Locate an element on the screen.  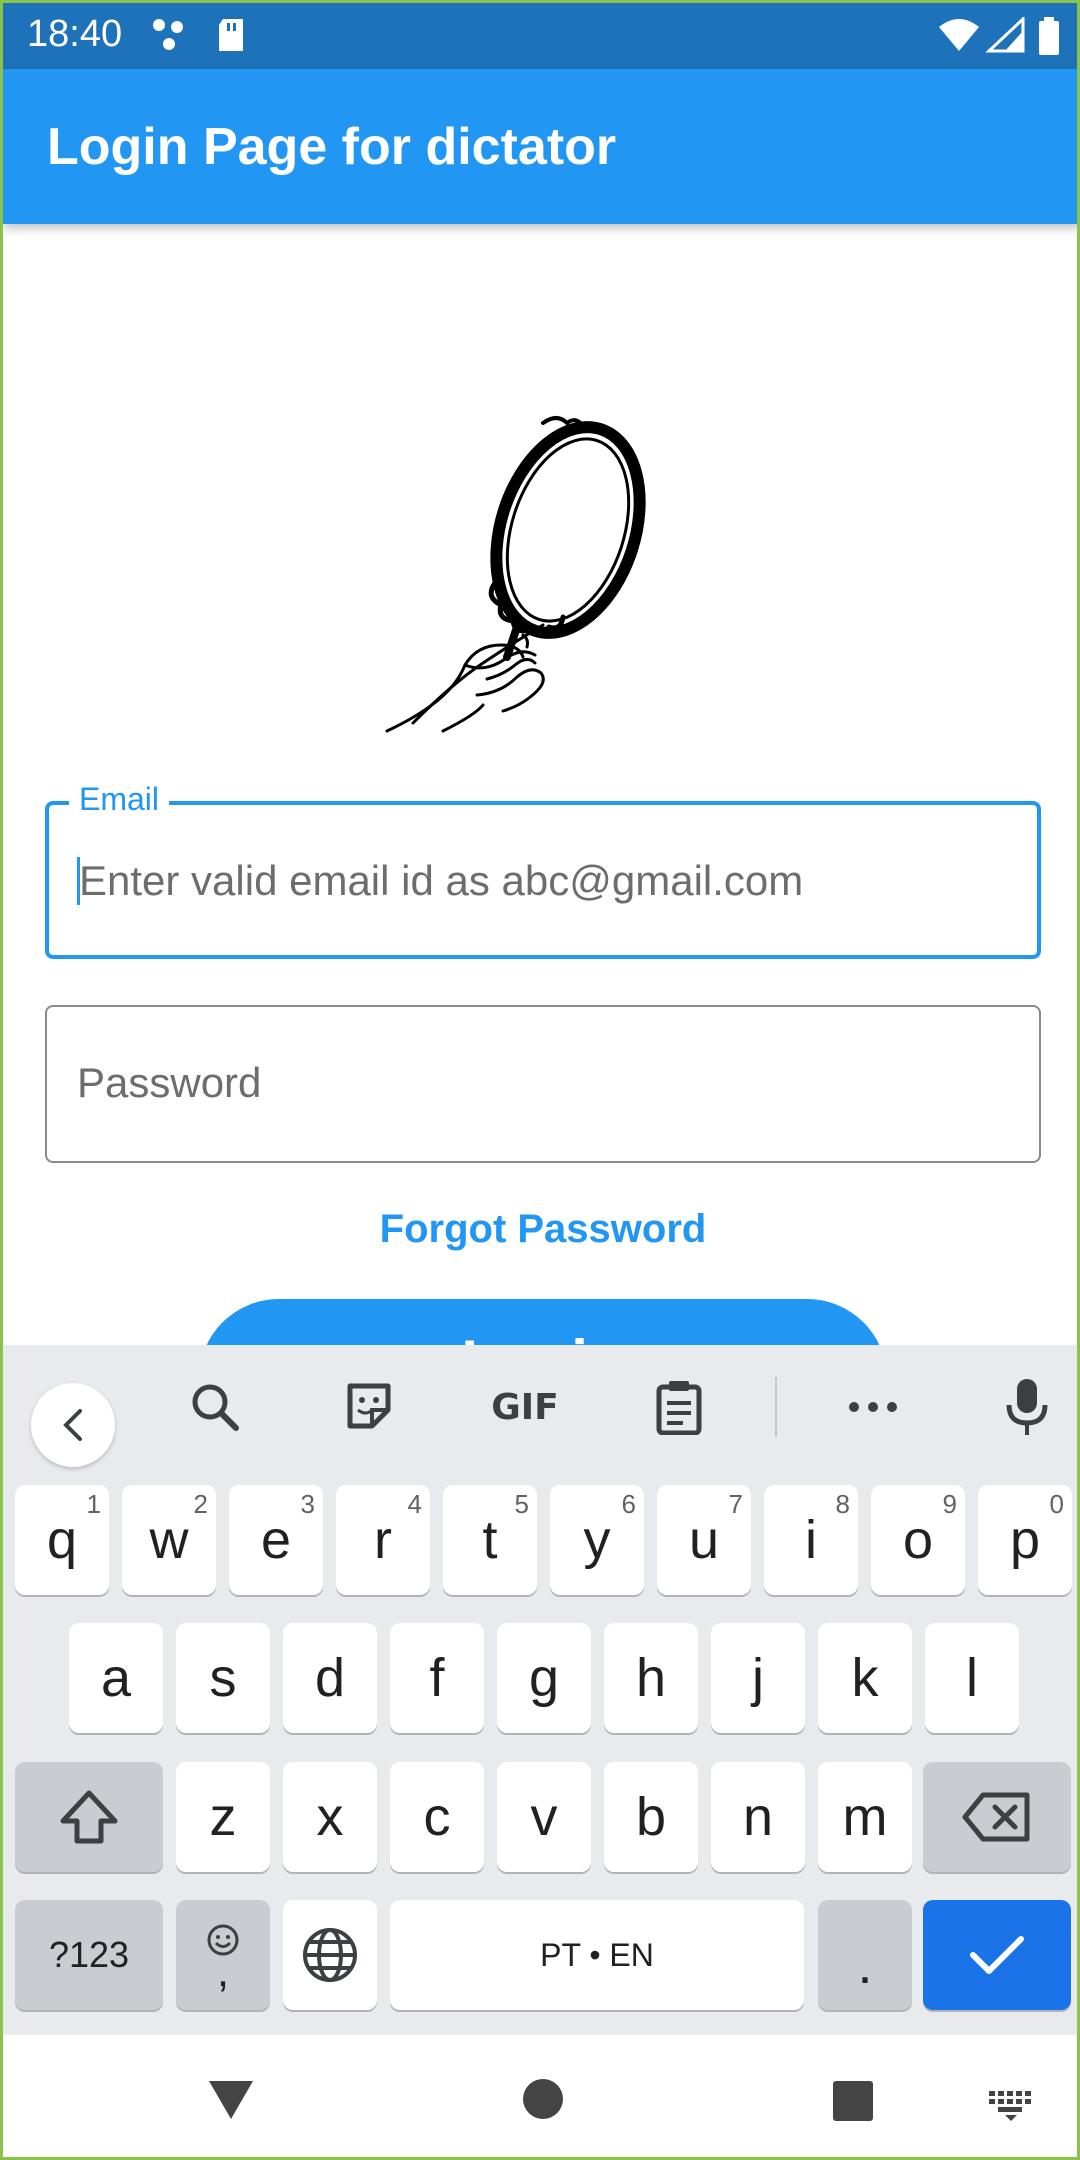
key-x: x is located at coordinates (330, 1817).